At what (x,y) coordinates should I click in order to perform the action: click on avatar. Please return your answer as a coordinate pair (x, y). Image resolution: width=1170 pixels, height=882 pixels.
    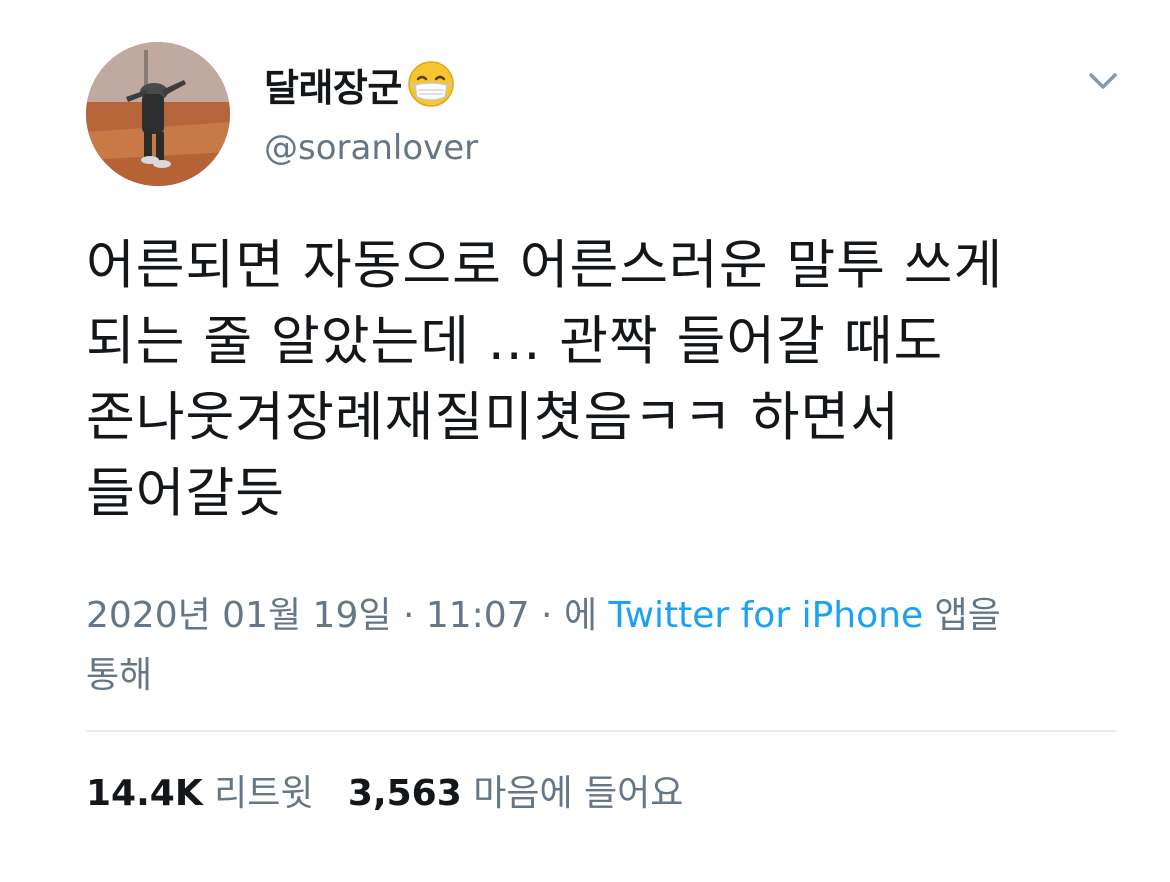
    Looking at the image, I should click on (158, 114).